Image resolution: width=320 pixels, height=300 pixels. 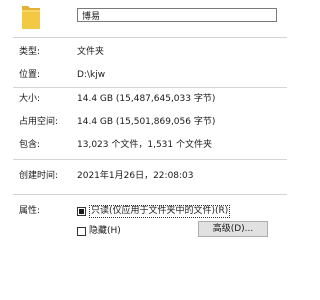 What do you see at coordinates (39, 176) in the screenshot?
I see `created-label: 创建时间:` at bounding box center [39, 176].